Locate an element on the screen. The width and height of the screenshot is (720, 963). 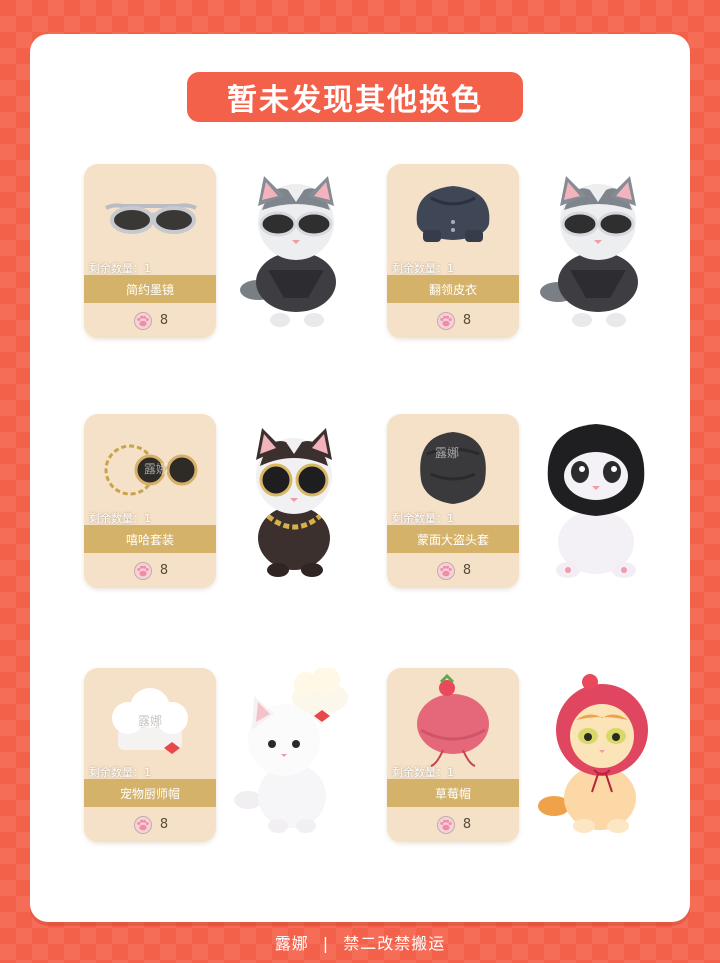
item-name: 简约墨镜 is located at coordinates (150, 289).